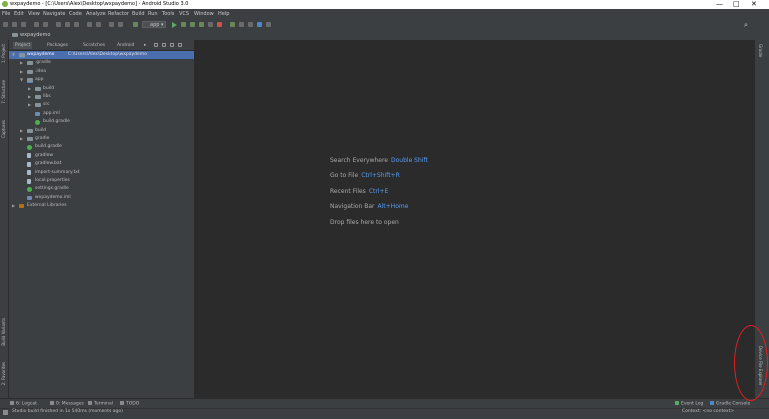  Describe the element at coordinates (101, 105) in the screenshot. I see `tree-row: ▶ src` at that location.